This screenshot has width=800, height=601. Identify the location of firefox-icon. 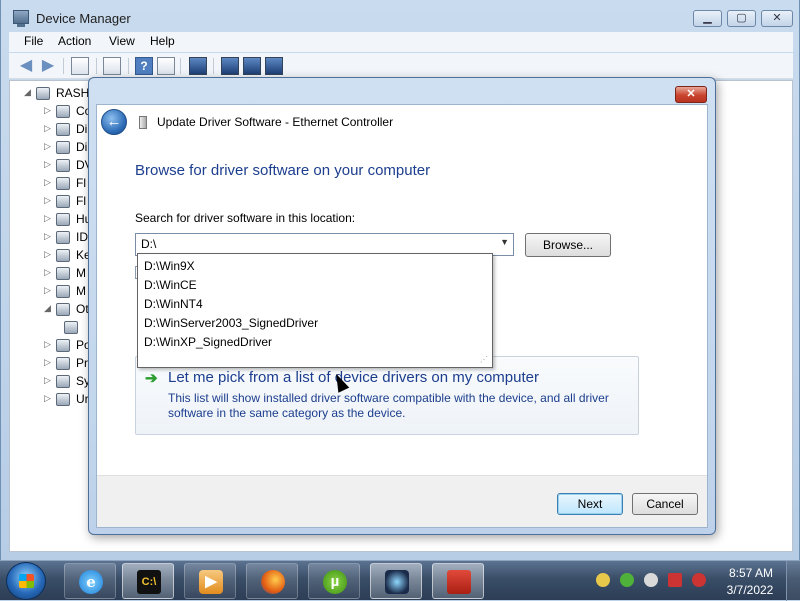
(273, 582).